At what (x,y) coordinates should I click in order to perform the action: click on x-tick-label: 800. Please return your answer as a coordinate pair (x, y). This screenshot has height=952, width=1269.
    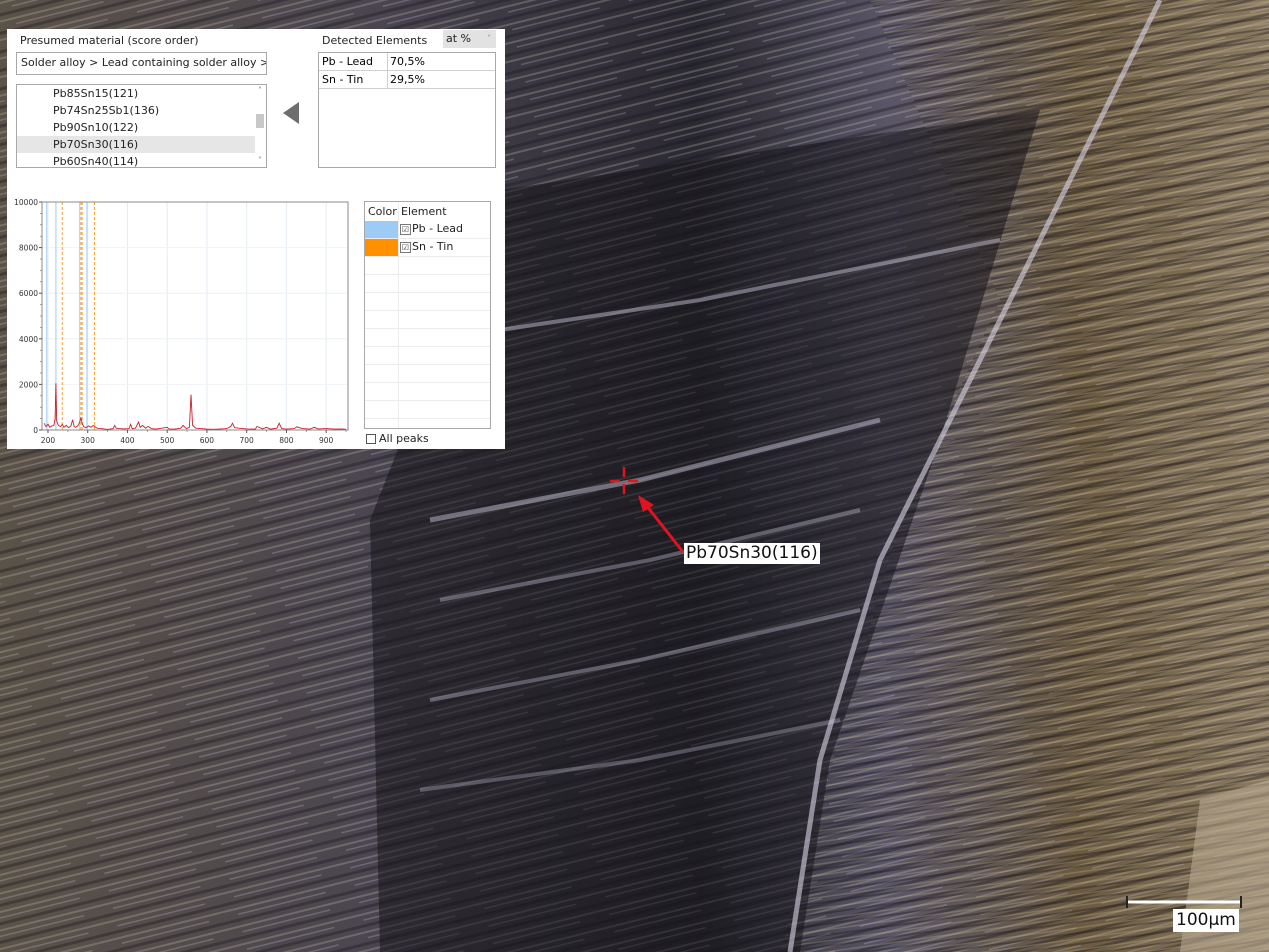
    Looking at the image, I should click on (286, 440).